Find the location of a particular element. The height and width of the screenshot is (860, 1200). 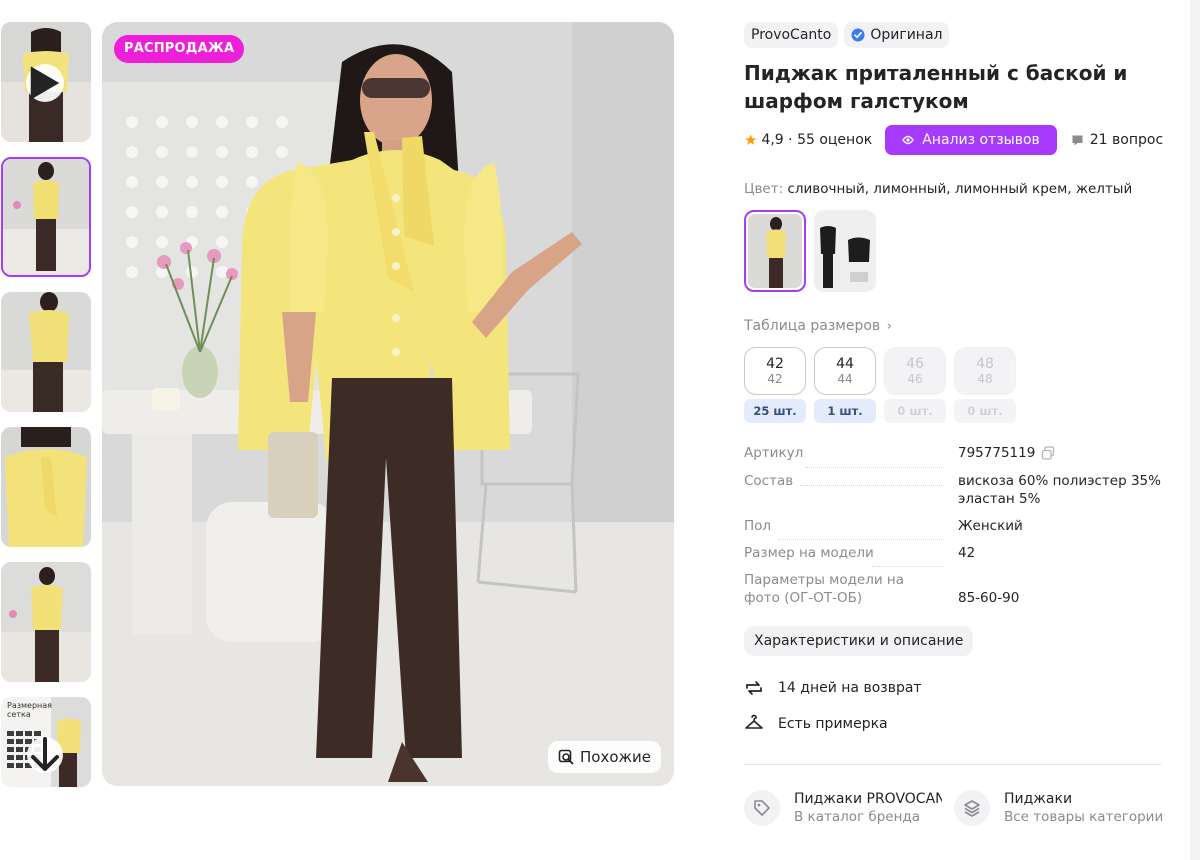

size-option-48: 48 48 0 шт. is located at coordinates (985, 385).